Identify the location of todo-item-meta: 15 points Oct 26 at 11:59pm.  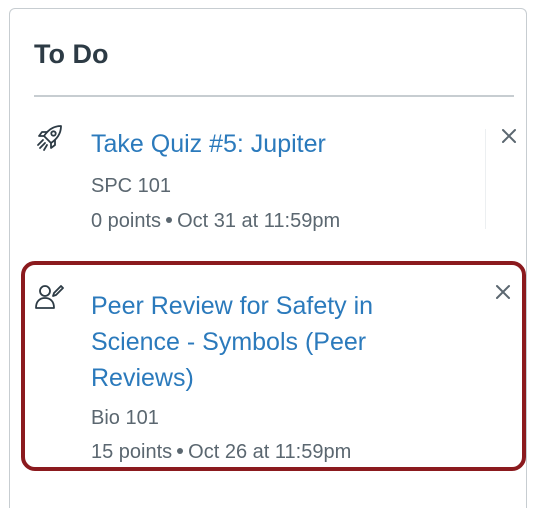
(221, 452).